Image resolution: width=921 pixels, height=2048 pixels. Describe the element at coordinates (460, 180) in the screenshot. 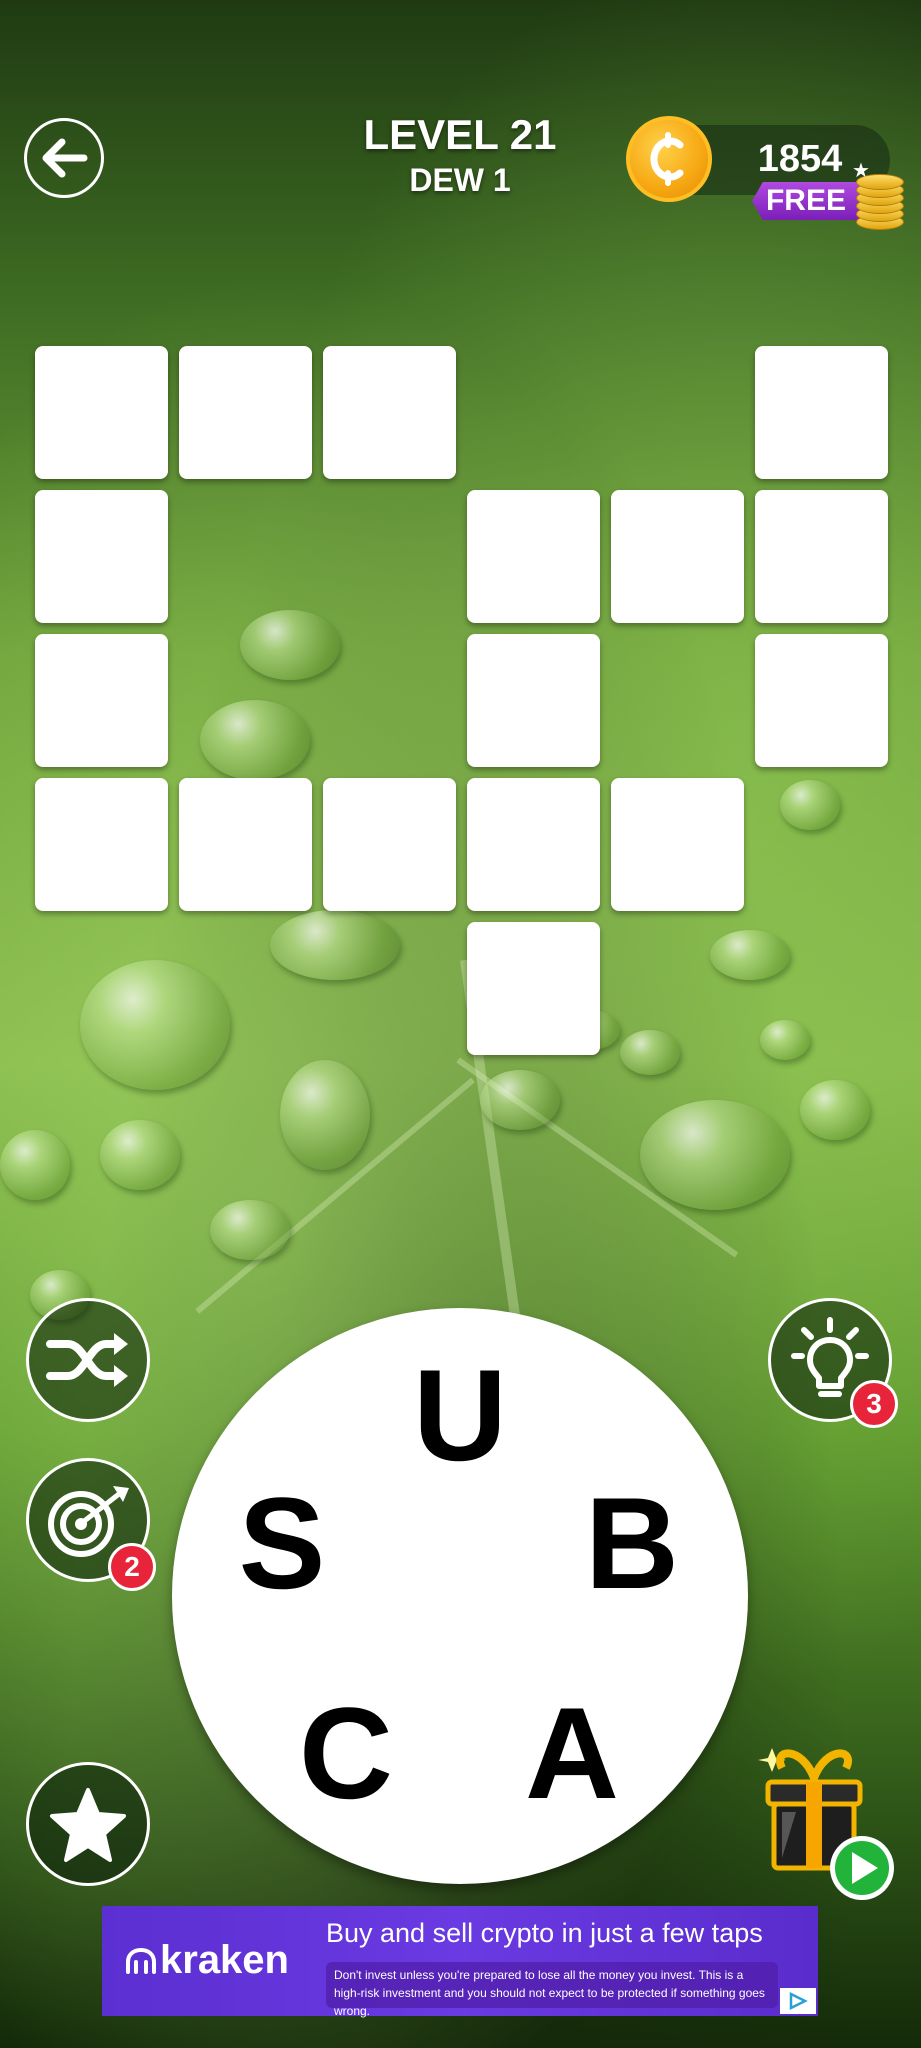

I see `stage-title: DEW 1` at that location.